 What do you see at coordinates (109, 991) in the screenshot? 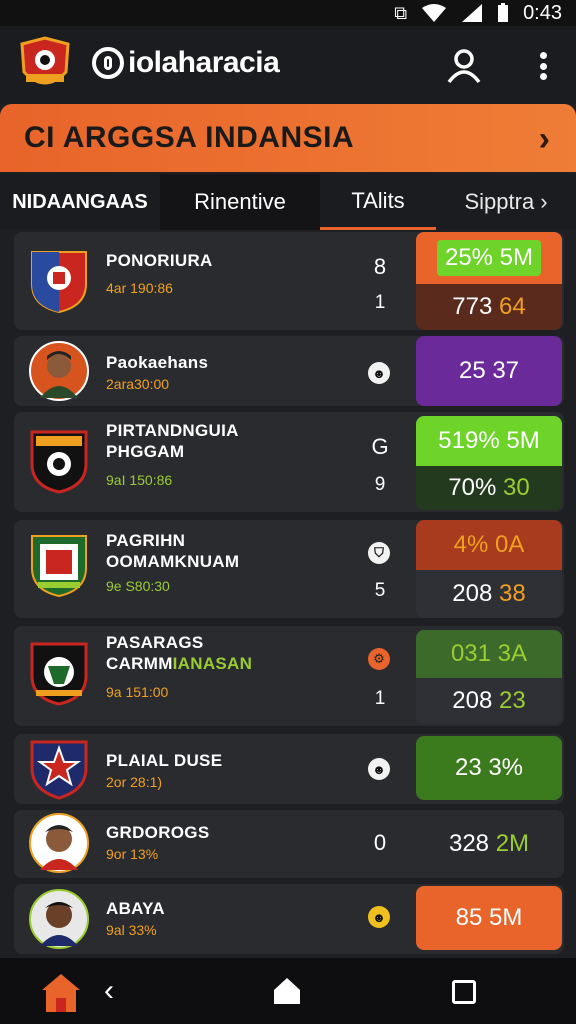
I see `back-icon: ‹` at bounding box center [109, 991].